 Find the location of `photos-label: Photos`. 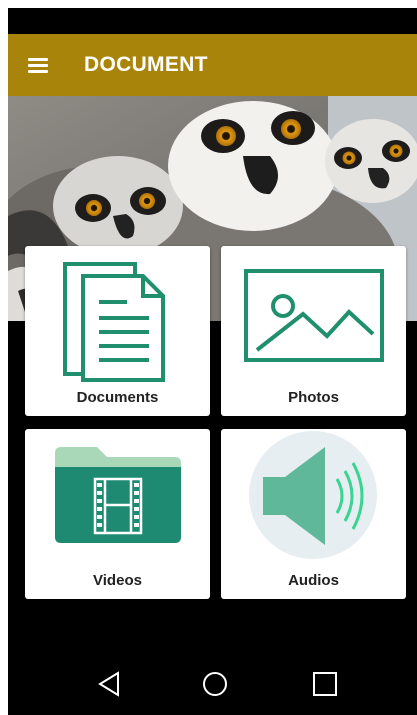

photos-label: Photos is located at coordinates (313, 397).